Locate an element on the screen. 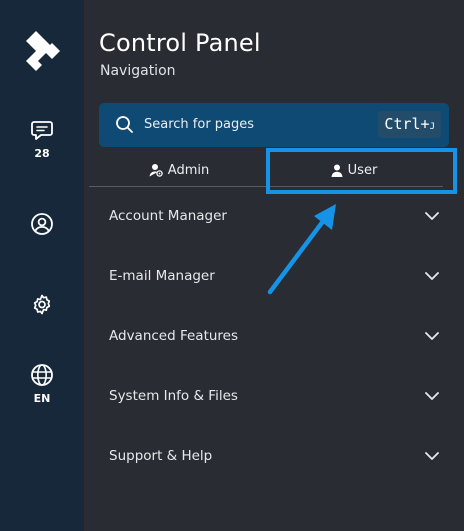 This screenshot has width=464, height=531. search-icon is located at coordinates (124, 124).